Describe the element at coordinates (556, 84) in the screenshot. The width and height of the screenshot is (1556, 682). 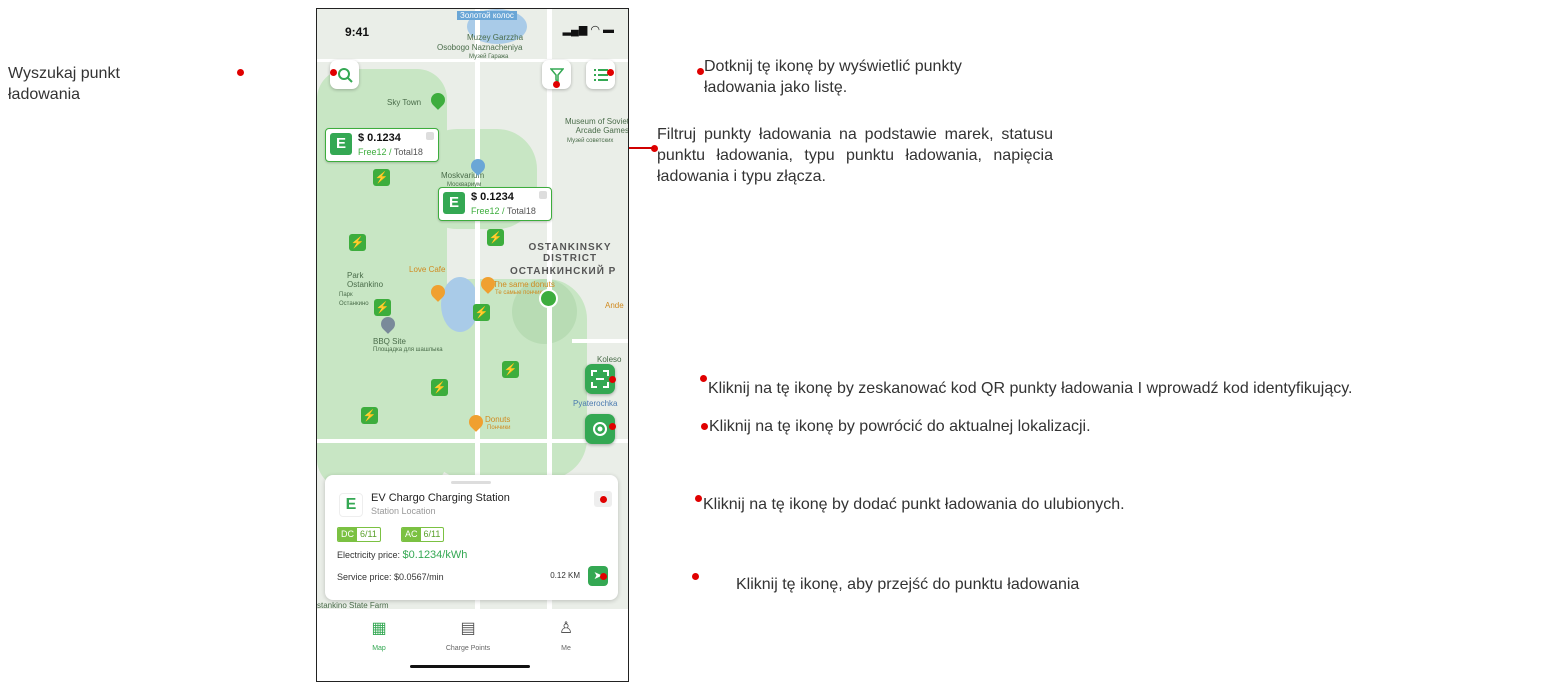
I see `marker-dot-filter` at that location.